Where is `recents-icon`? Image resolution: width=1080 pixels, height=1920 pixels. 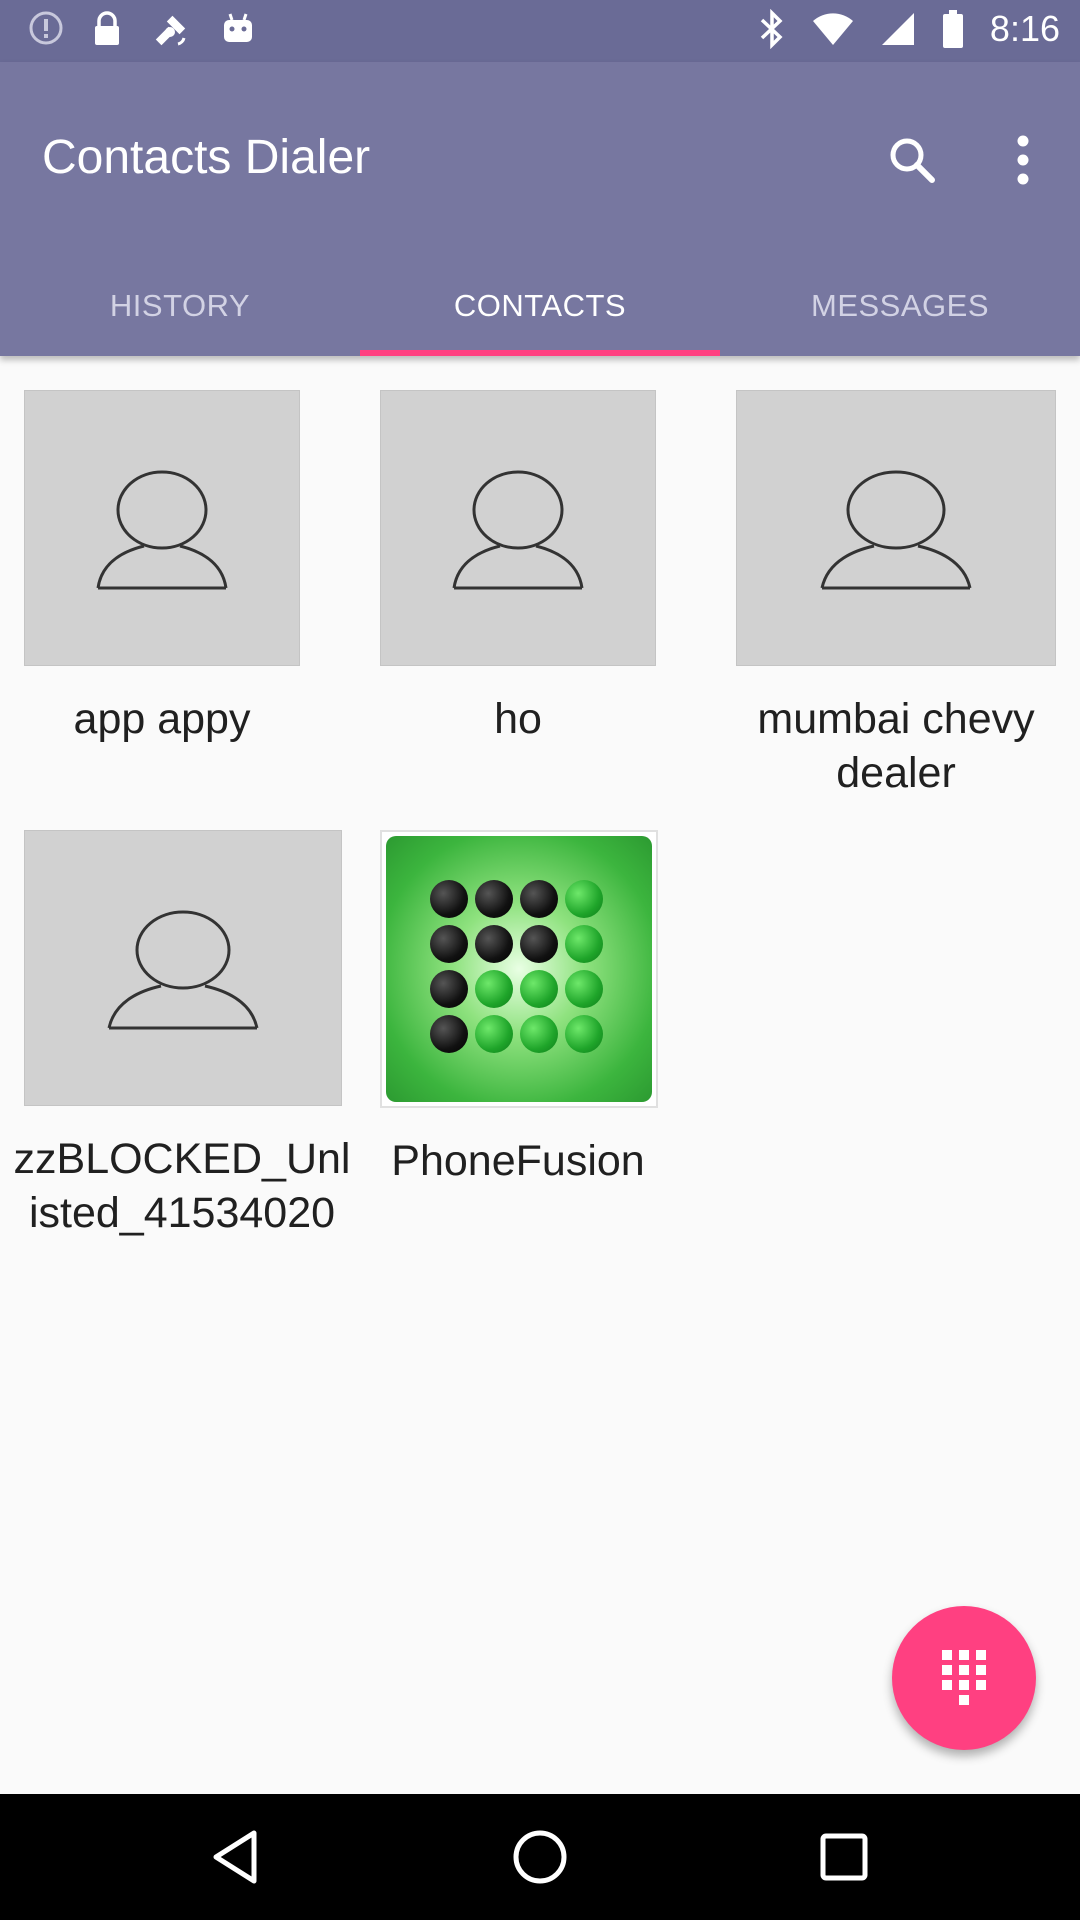
recents-icon is located at coordinates (844, 1857).